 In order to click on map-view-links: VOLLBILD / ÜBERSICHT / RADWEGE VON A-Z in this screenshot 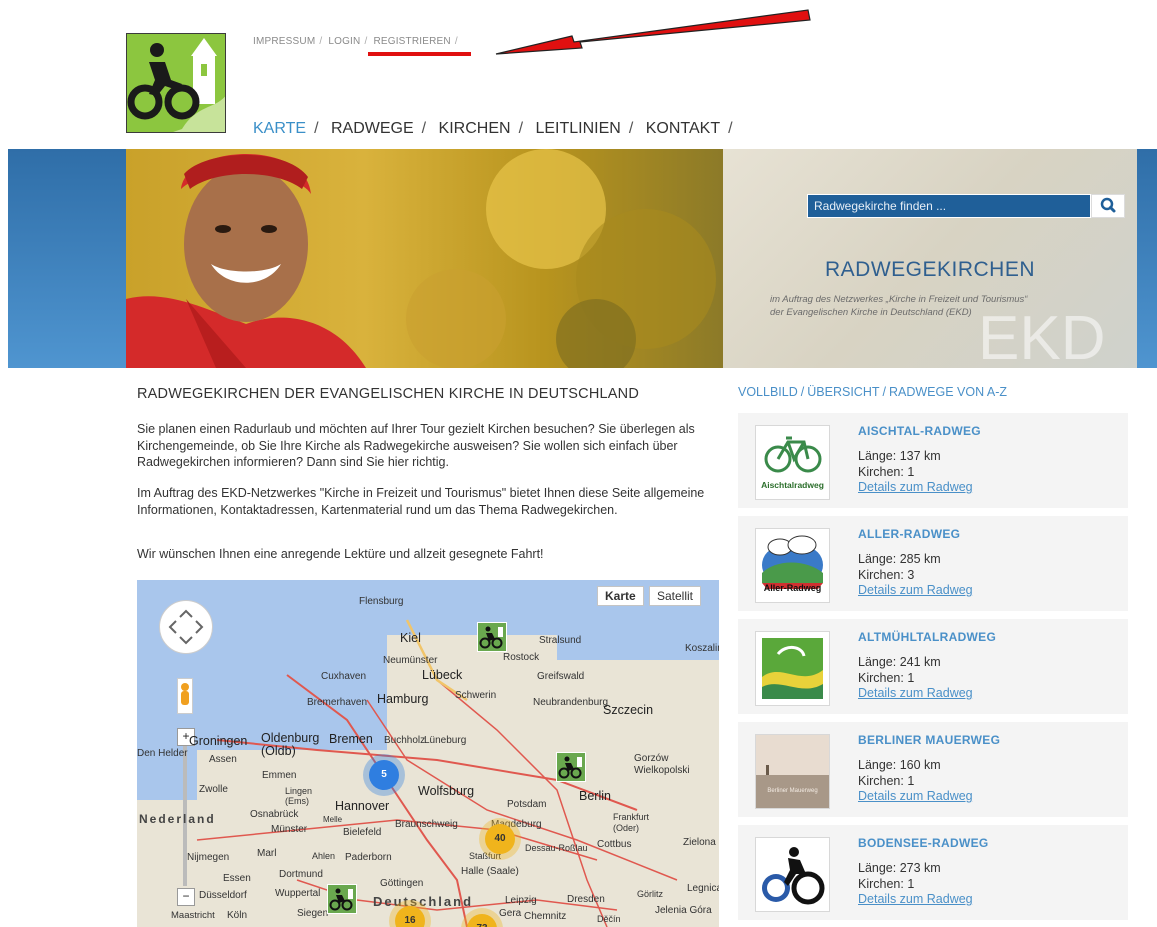, I will do `click(872, 392)`.